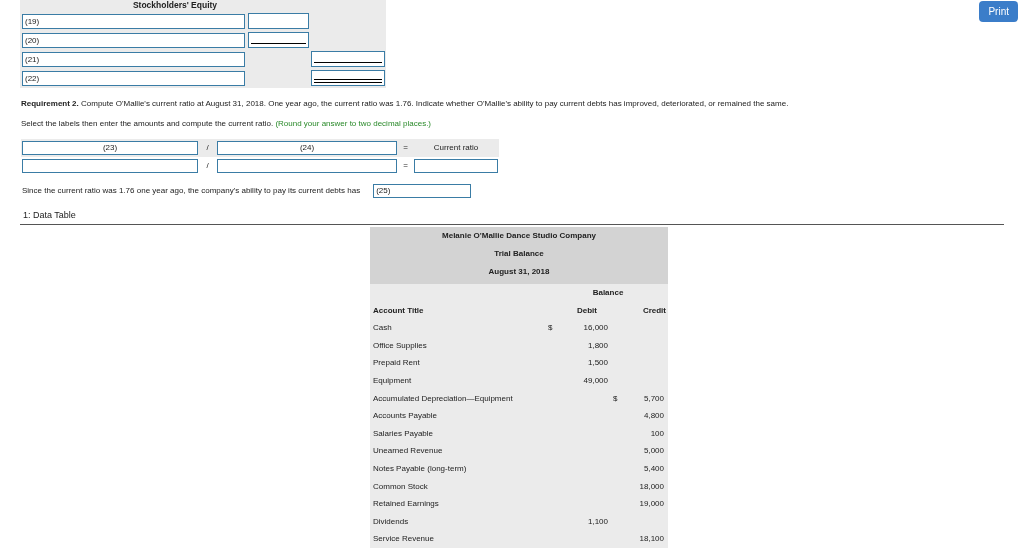 The width and height of the screenshot is (1024, 556). Describe the element at coordinates (133, 40) in the screenshot. I see `account-select: (20)` at that location.